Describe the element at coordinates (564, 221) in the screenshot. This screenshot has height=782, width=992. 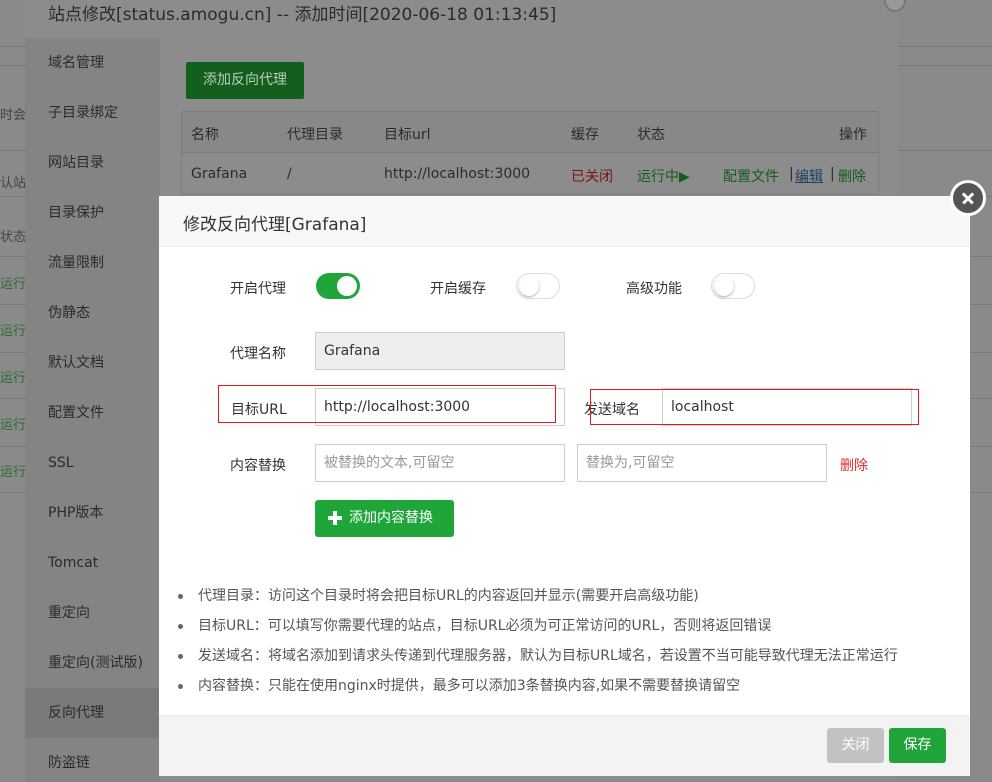
I see `modal-header: 修改反向代理[Grafana]` at that location.